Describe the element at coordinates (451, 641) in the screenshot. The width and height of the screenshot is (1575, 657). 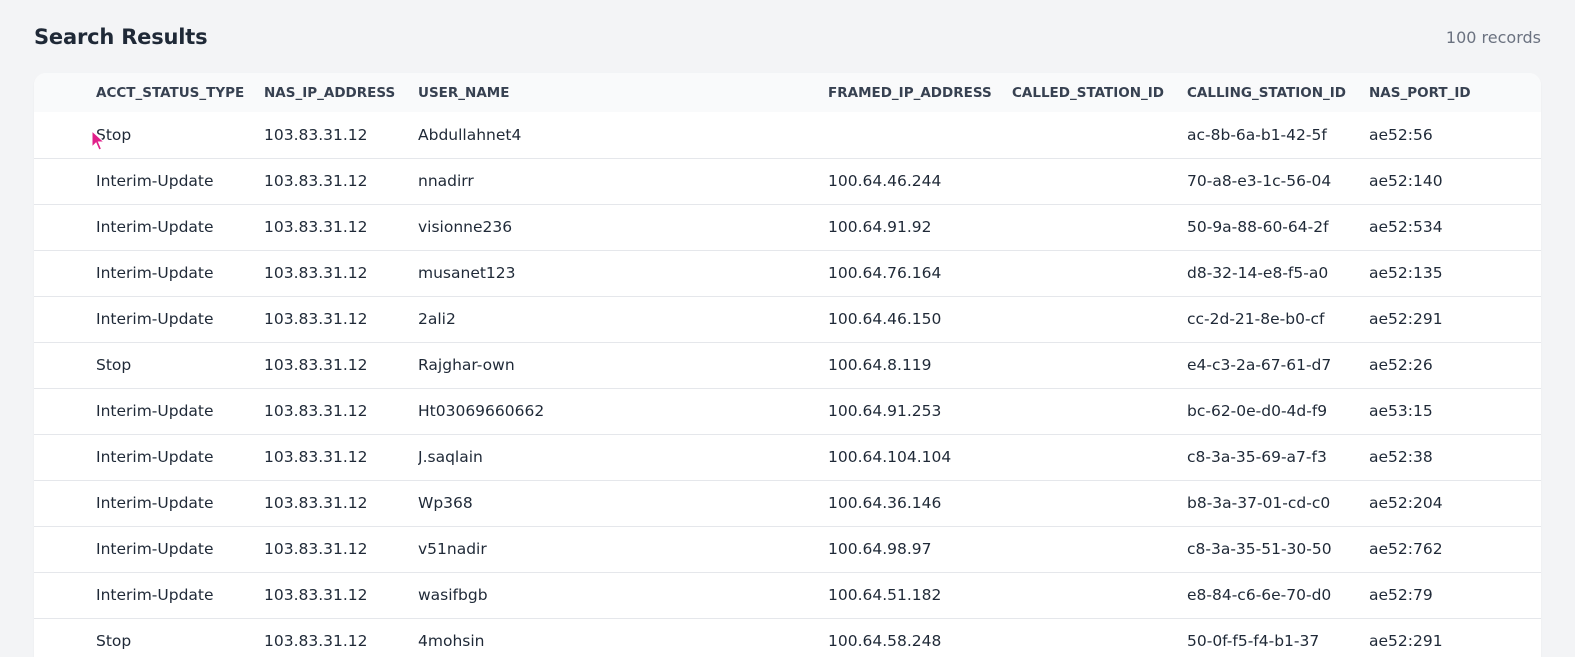
I see `cell-user-name: 4mohsin` at that location.